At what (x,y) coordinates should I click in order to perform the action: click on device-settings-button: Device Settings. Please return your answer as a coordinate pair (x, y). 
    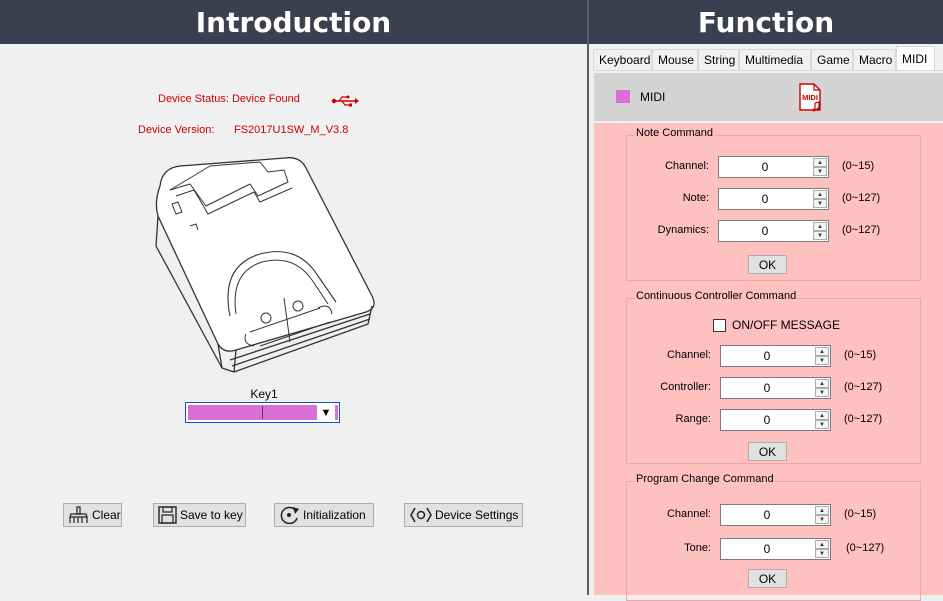
    Looking at the image, I should click on (463, 515).